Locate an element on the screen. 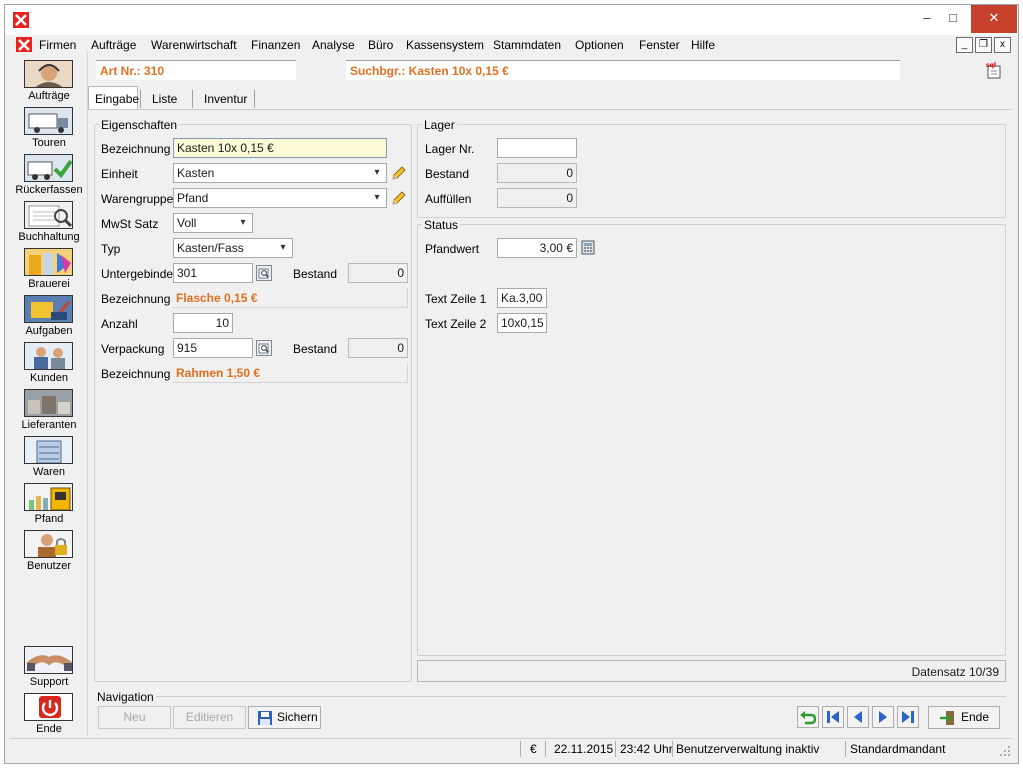 Image resolution: width=1023 pixels, height=768 pixels. menu-buero: Büro is located at coordinates (380, 45).